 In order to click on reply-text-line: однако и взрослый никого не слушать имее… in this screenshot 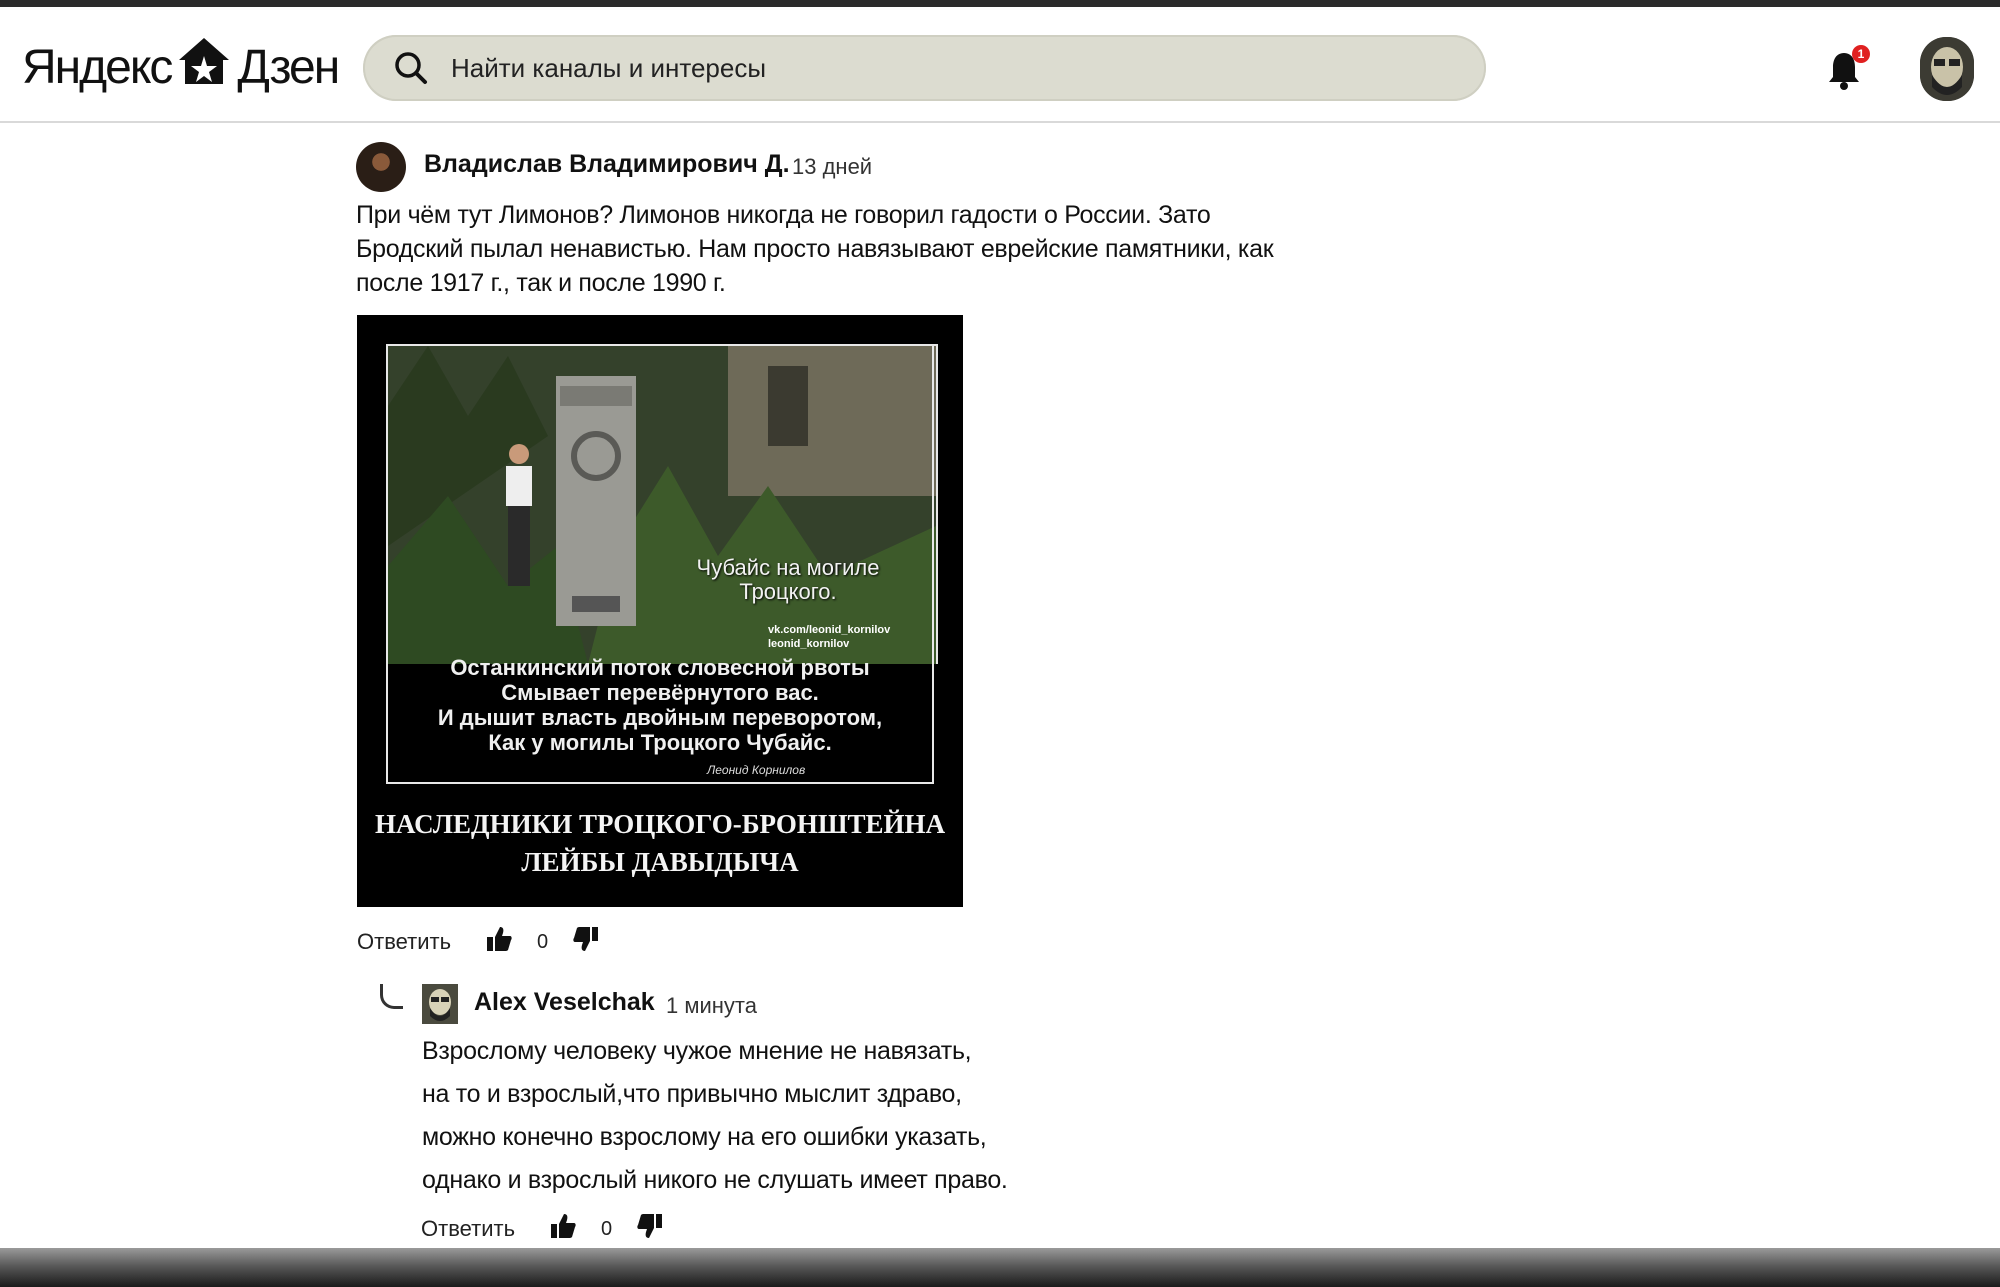, I will do `click(715, 1180)`.